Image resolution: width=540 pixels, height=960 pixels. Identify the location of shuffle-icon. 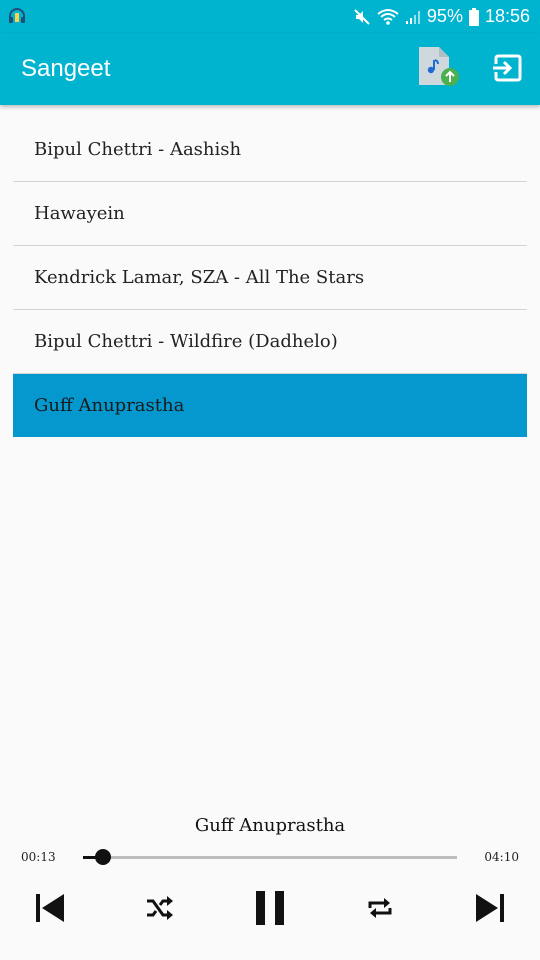
(160, 910).